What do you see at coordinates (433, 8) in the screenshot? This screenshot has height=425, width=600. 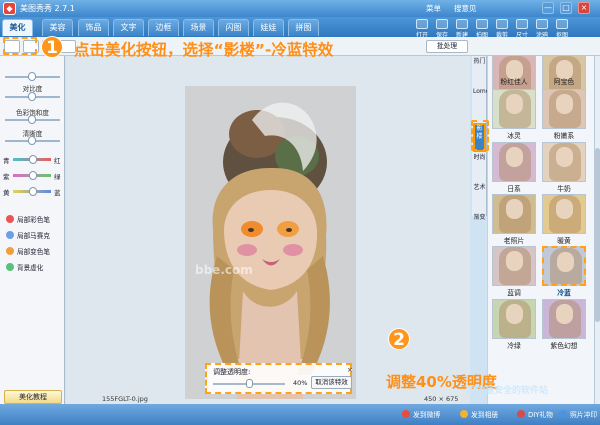 I see `menu-link: 菜单` at bounding box center [433, 8].